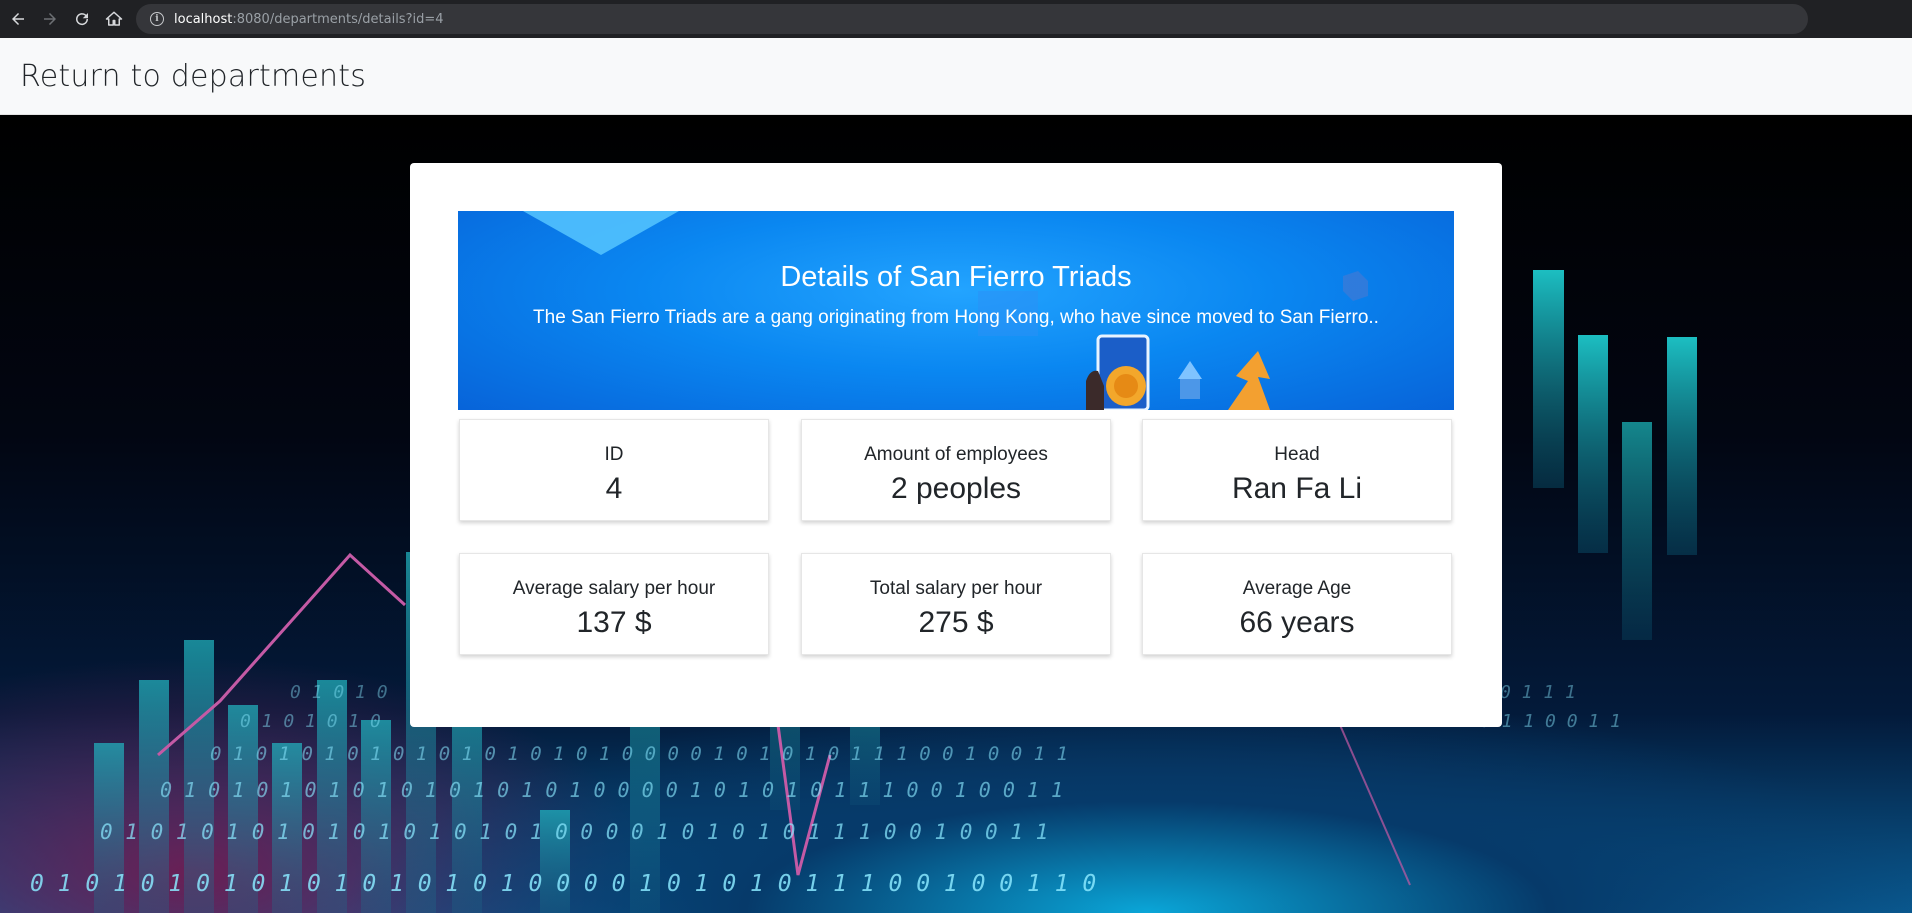 This screenshot has width=1912, height=913. Describe the element at coordinates (956, 76) in the screenshot. I see `top-navbar: Return to departments` at that location.